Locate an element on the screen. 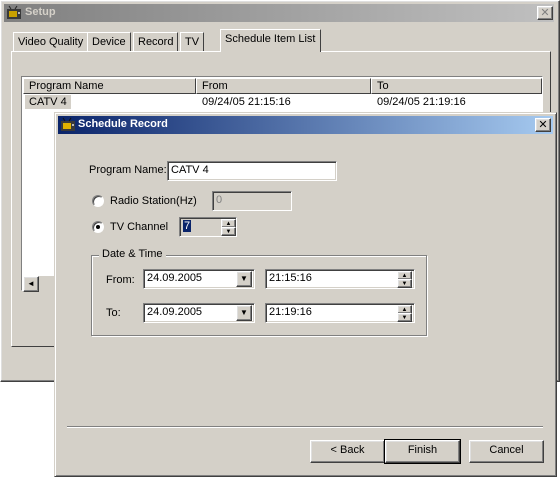  column-header-program-name: Program Name is located at coordinates (109, 86).